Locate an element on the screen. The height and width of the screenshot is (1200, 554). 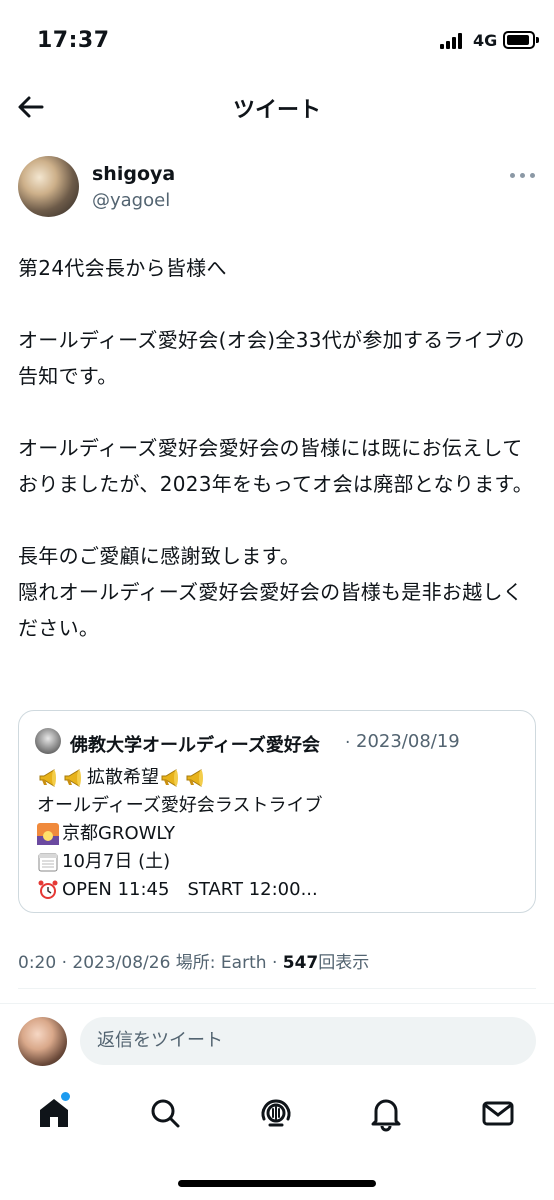
bell-icon is located at coordinates (386, 1113).